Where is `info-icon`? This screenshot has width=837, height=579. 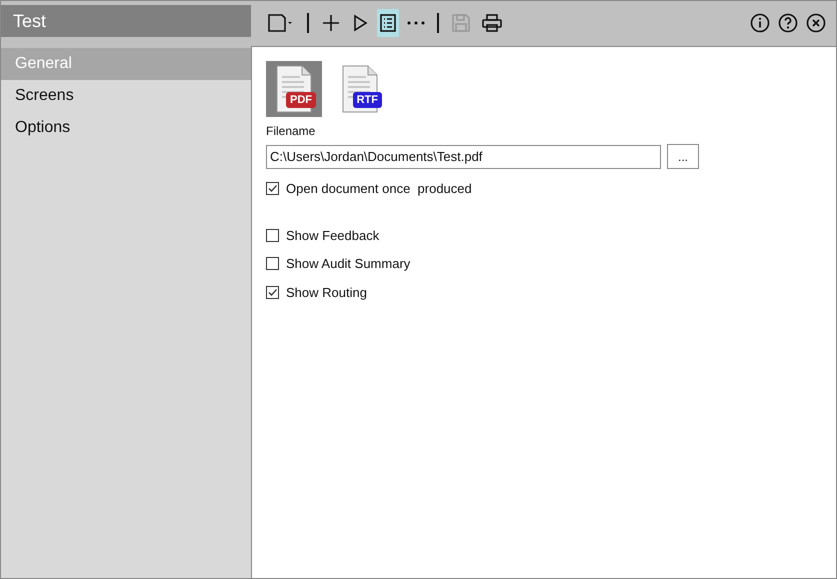
info-icon is located at coordinates (760, 22).